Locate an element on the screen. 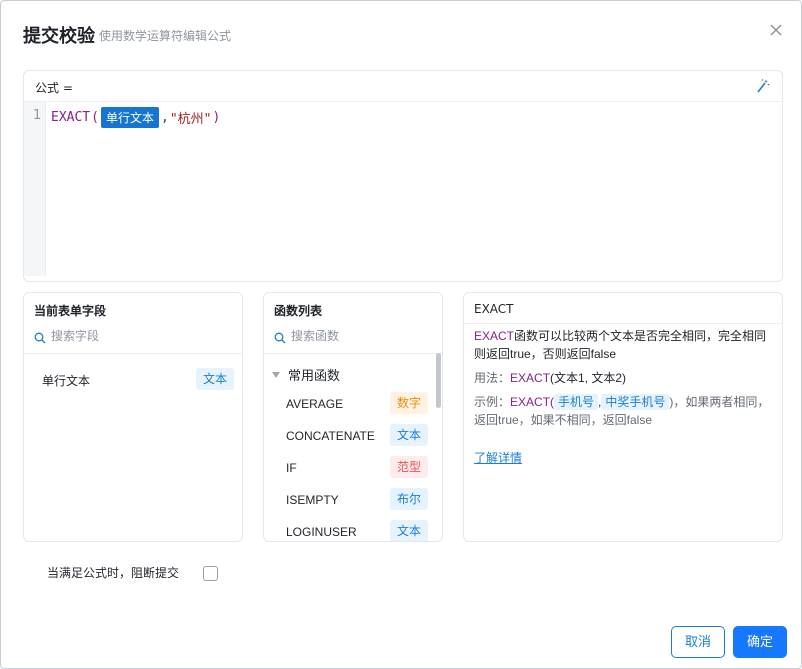 The height and width of the screenshot is (669, 802). formula-header: 公式 = is located at coordinates (403, 86).